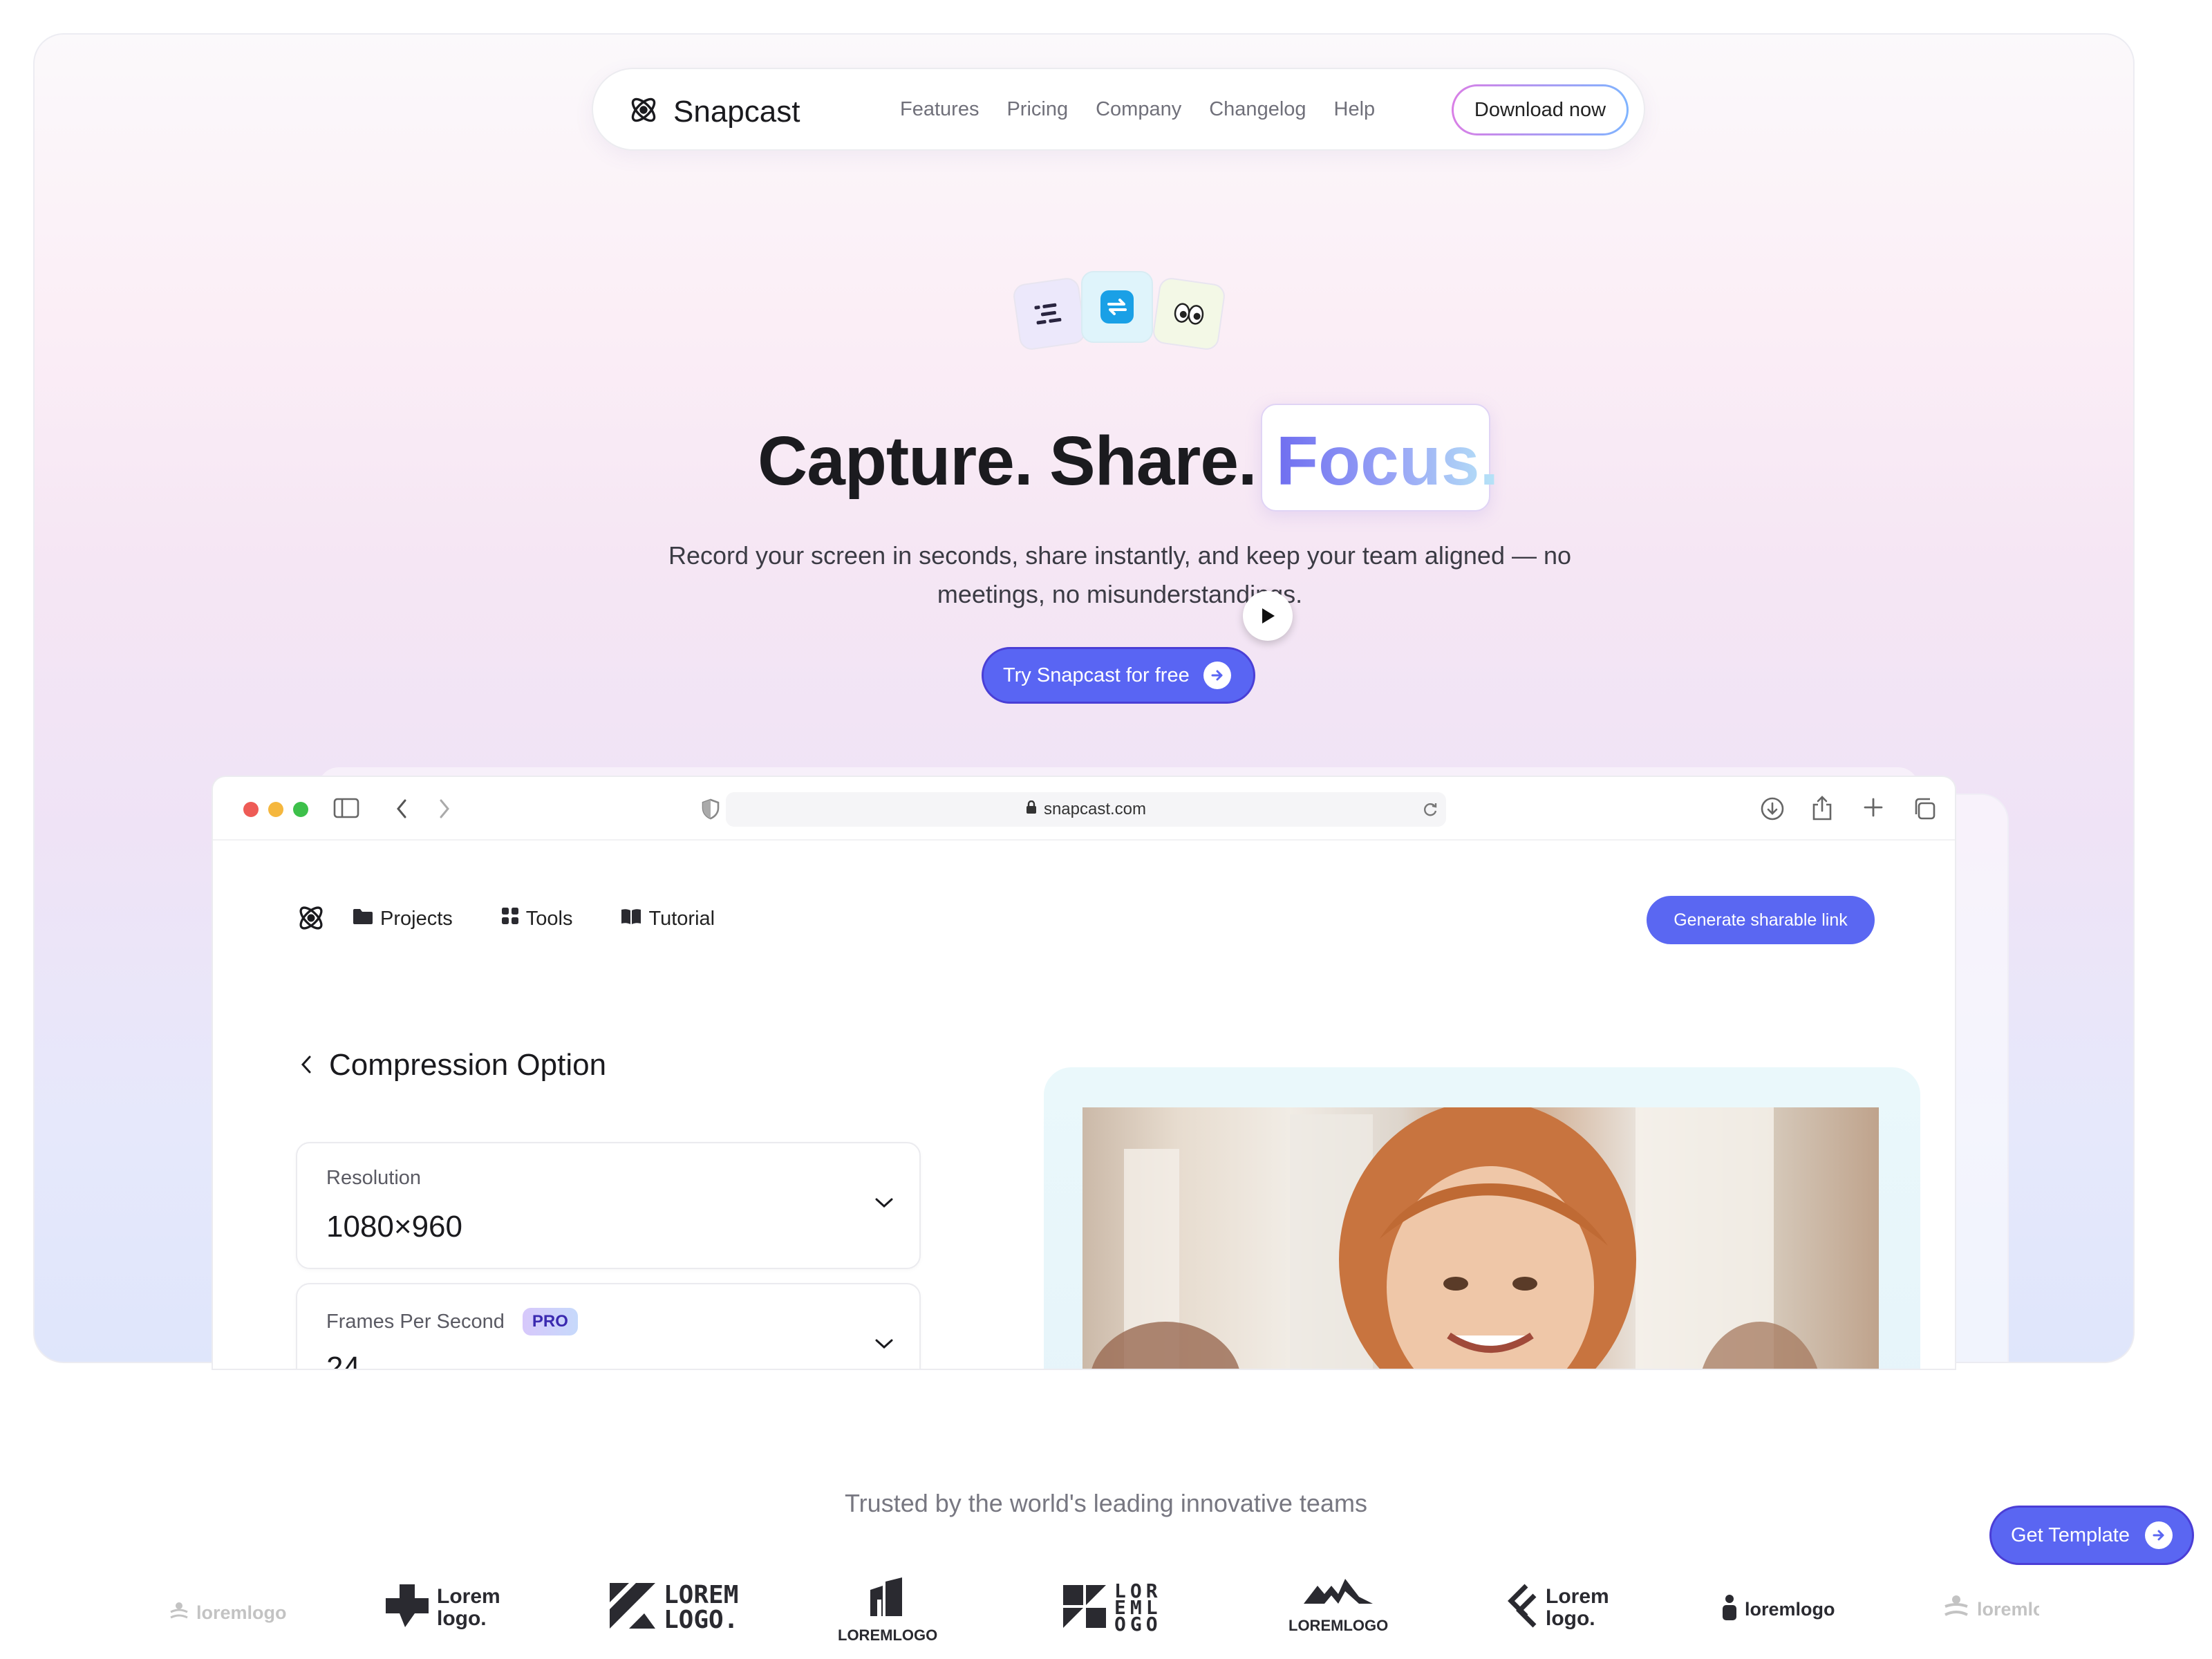 Image resolution: width=2212 pixels, height=1659 pixels. I want to click on share-icon, so click(1822, 810).